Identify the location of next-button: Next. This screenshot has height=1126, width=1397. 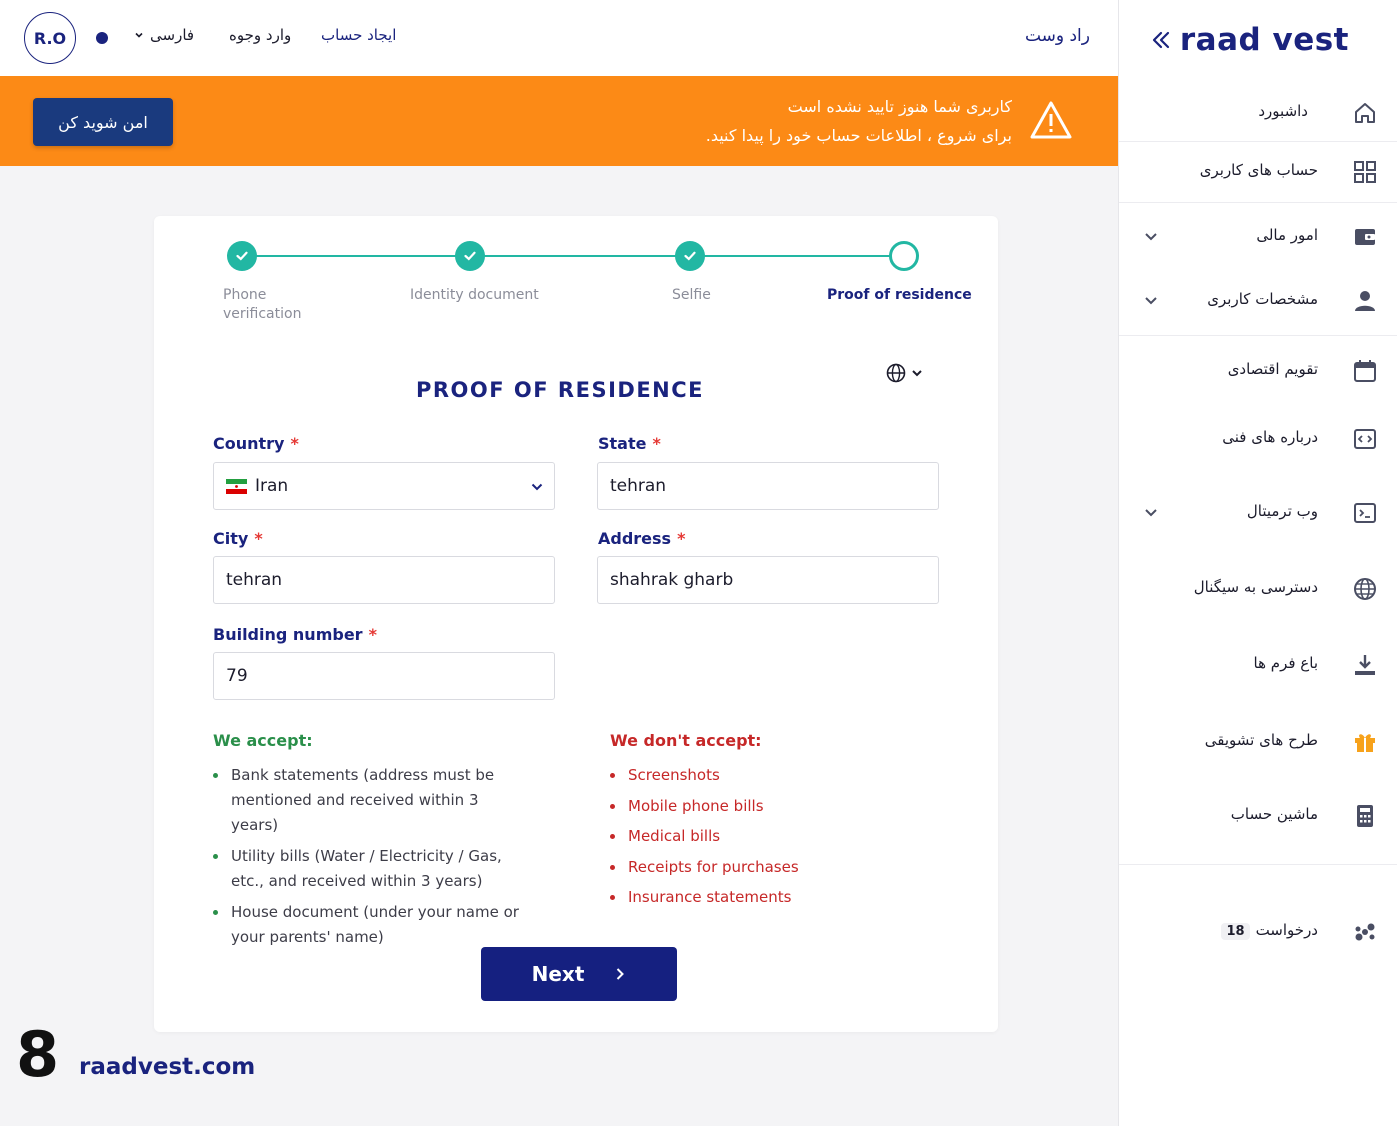
(579, 974).